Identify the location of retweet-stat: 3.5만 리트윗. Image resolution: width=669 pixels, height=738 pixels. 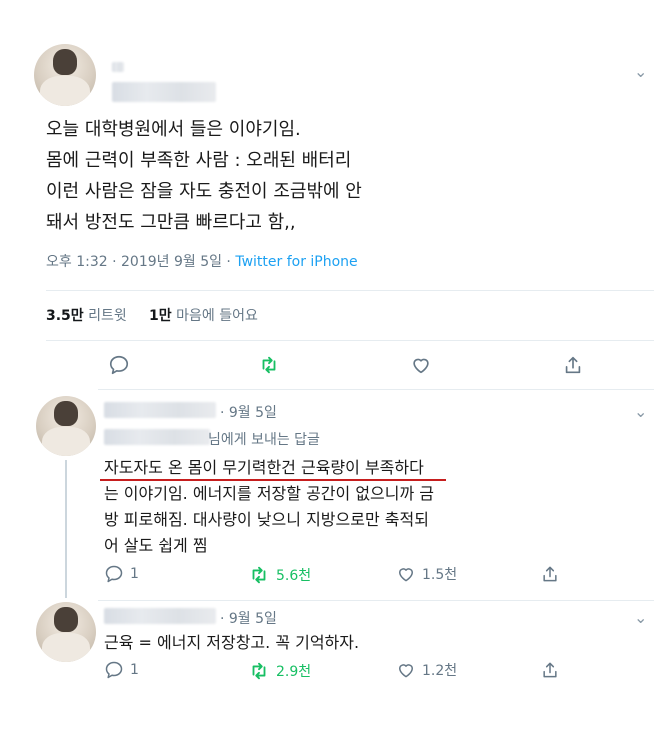
(86, 316).